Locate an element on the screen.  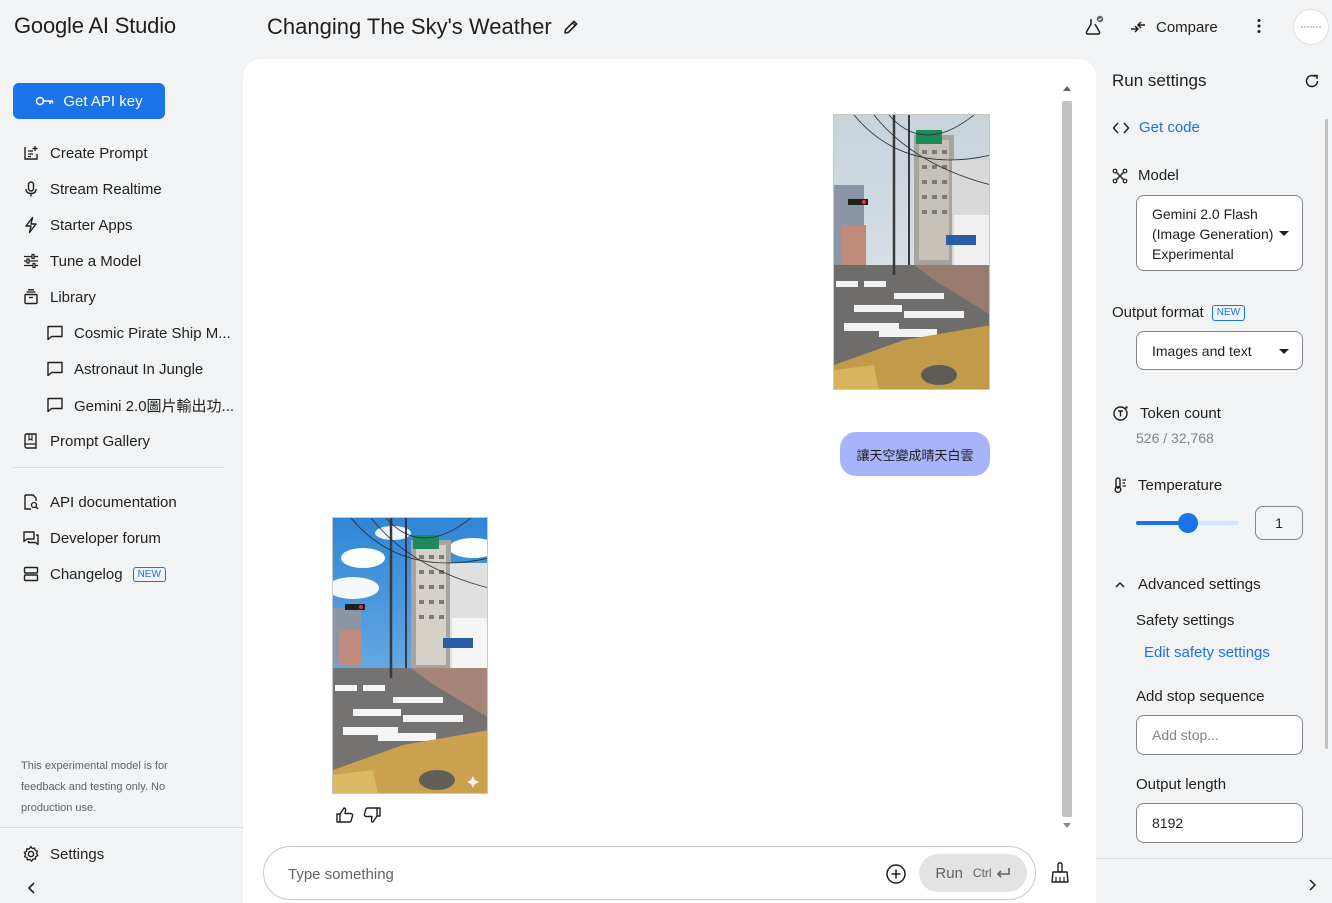
bolt-icon is located at coordinates (31, 225).